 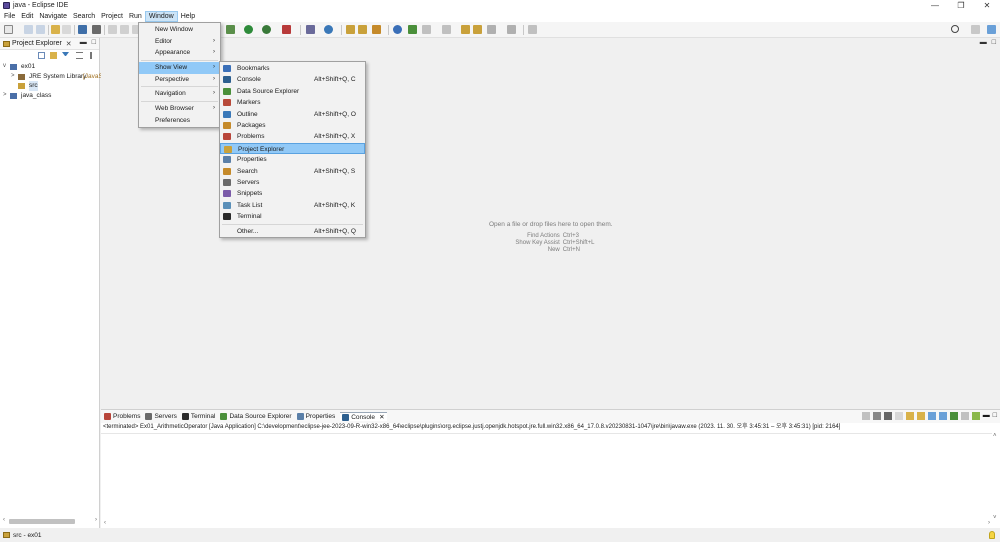 What do you see at coordinates (82, 29) in the screenshot?
I see `terminal-icon` at bounding box center [82, 29].